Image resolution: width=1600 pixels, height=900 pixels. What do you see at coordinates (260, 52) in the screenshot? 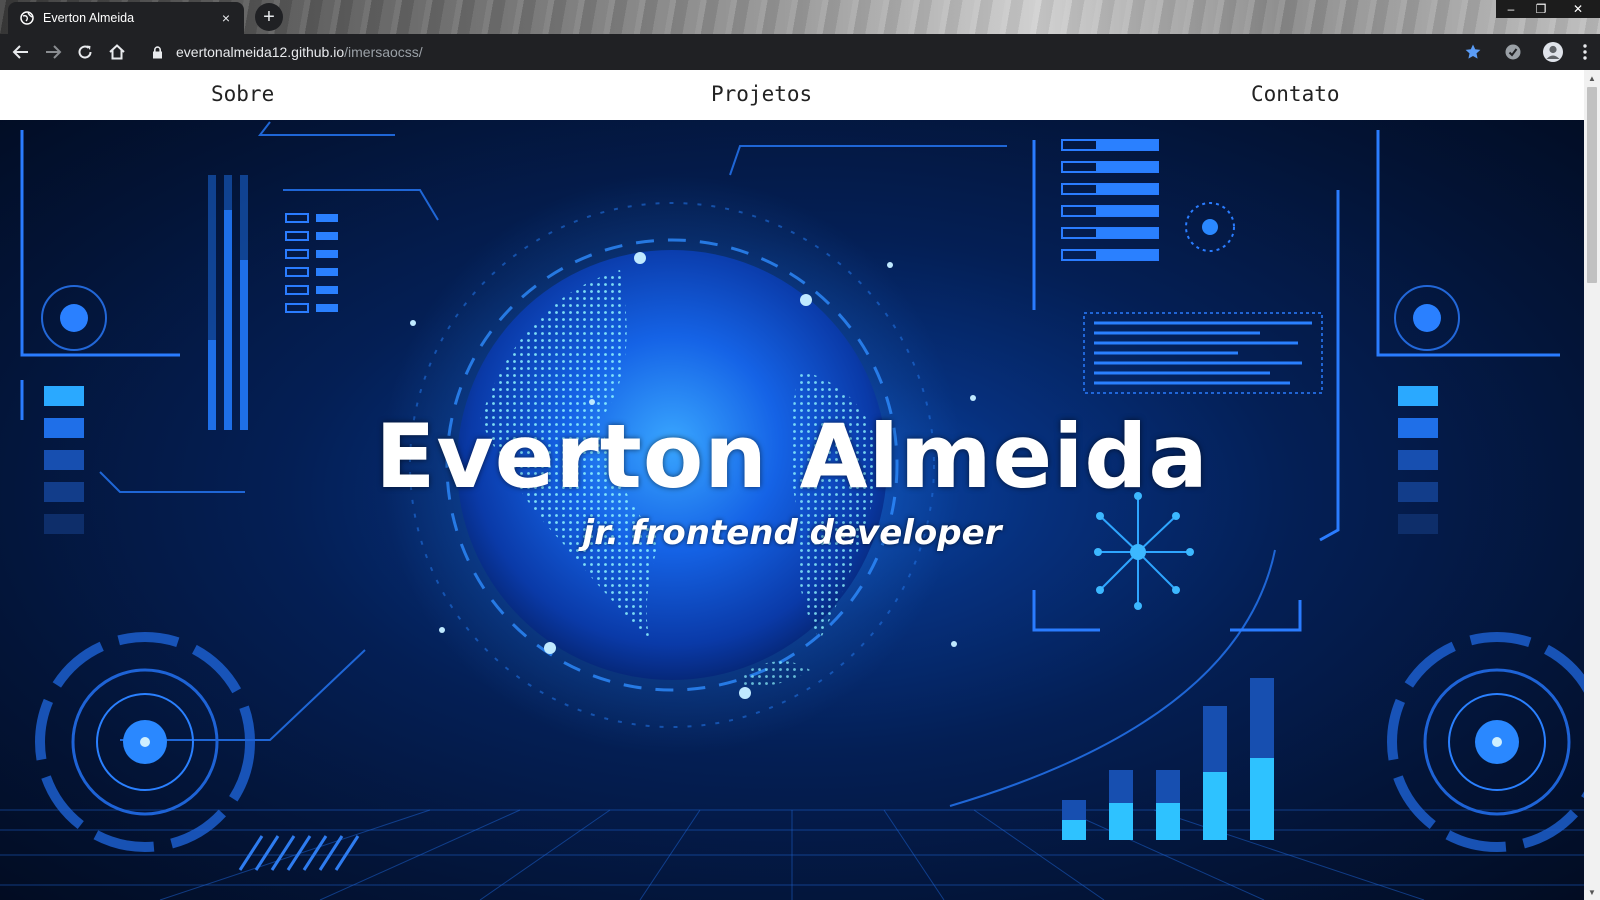
I see `url-host: evertonalmeida12.github.io` at bounding box center [260, 52].